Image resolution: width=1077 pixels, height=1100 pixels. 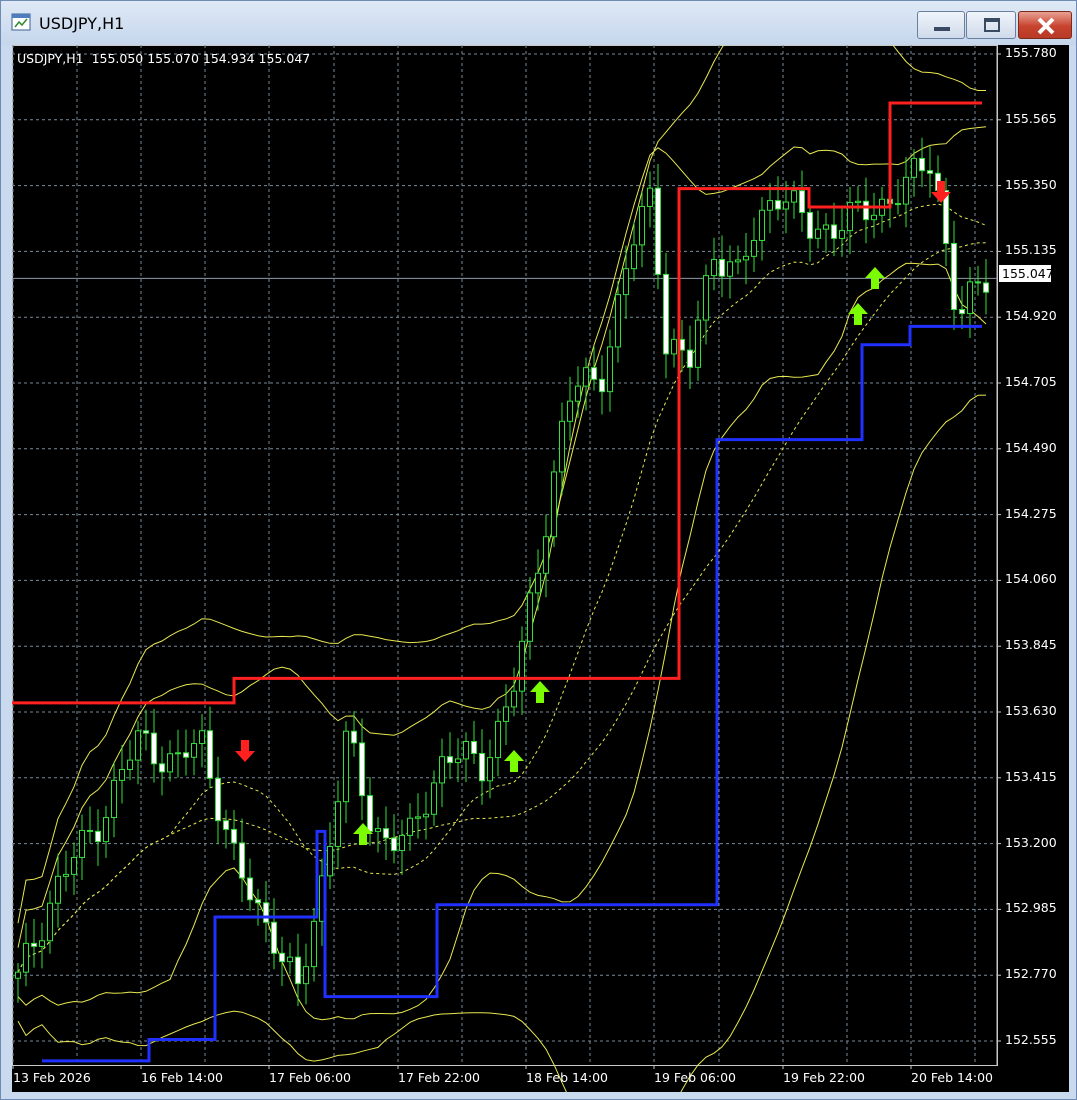 I want to click on close-icon, so click(x=1046, y=26).